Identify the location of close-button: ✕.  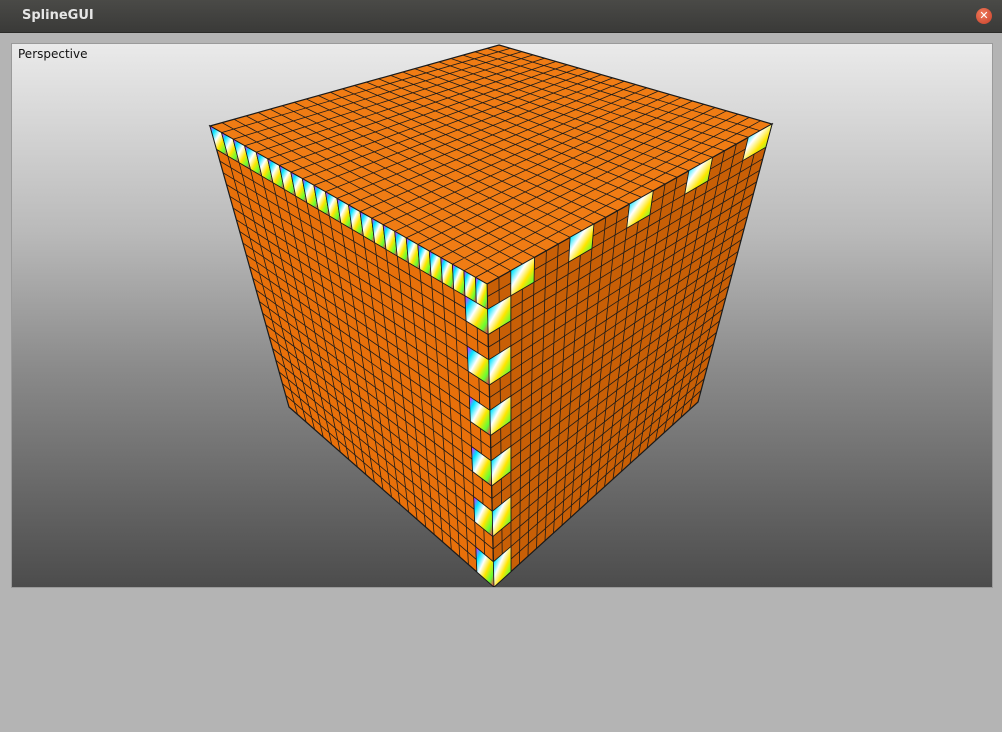
(984, 16).